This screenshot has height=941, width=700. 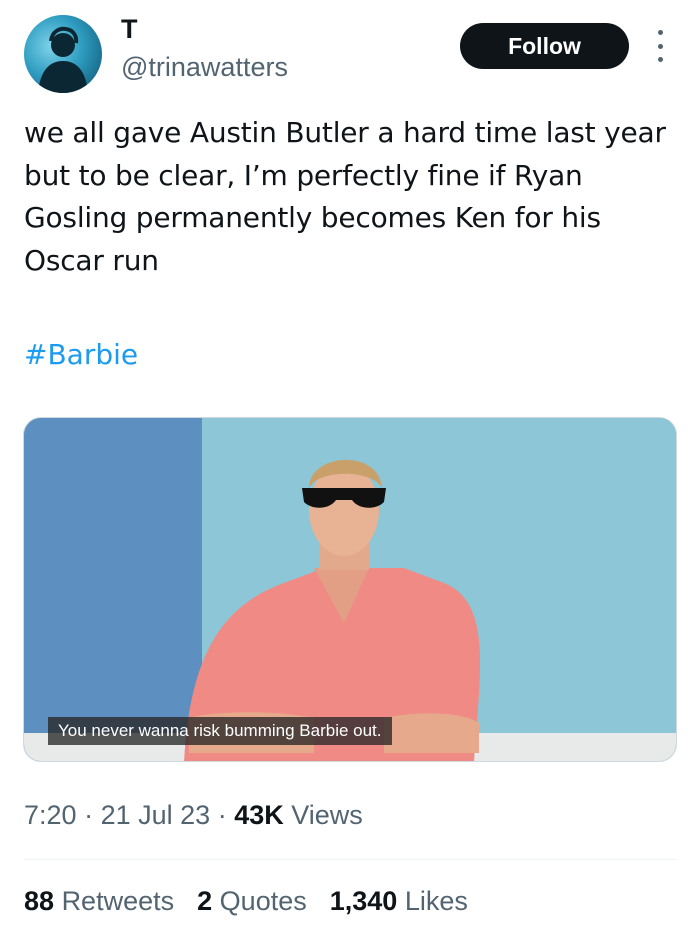 I want to click on views-count: 43K, so click(x=259, y=815).